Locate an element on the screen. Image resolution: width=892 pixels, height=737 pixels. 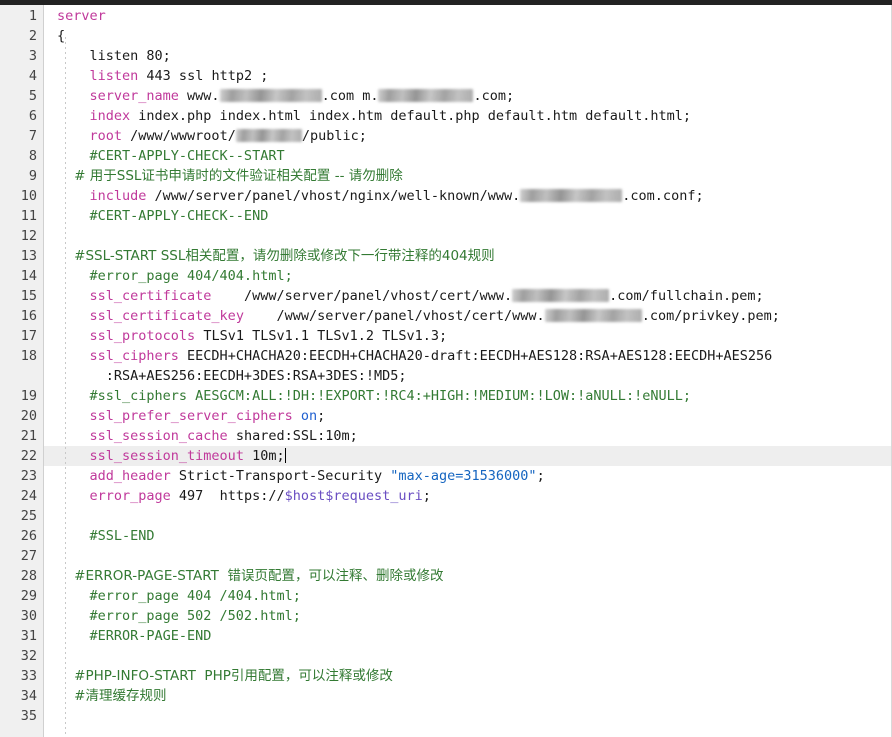
code-line: root /www/wwwroot/ /public; is located at coordinates (446, 136).